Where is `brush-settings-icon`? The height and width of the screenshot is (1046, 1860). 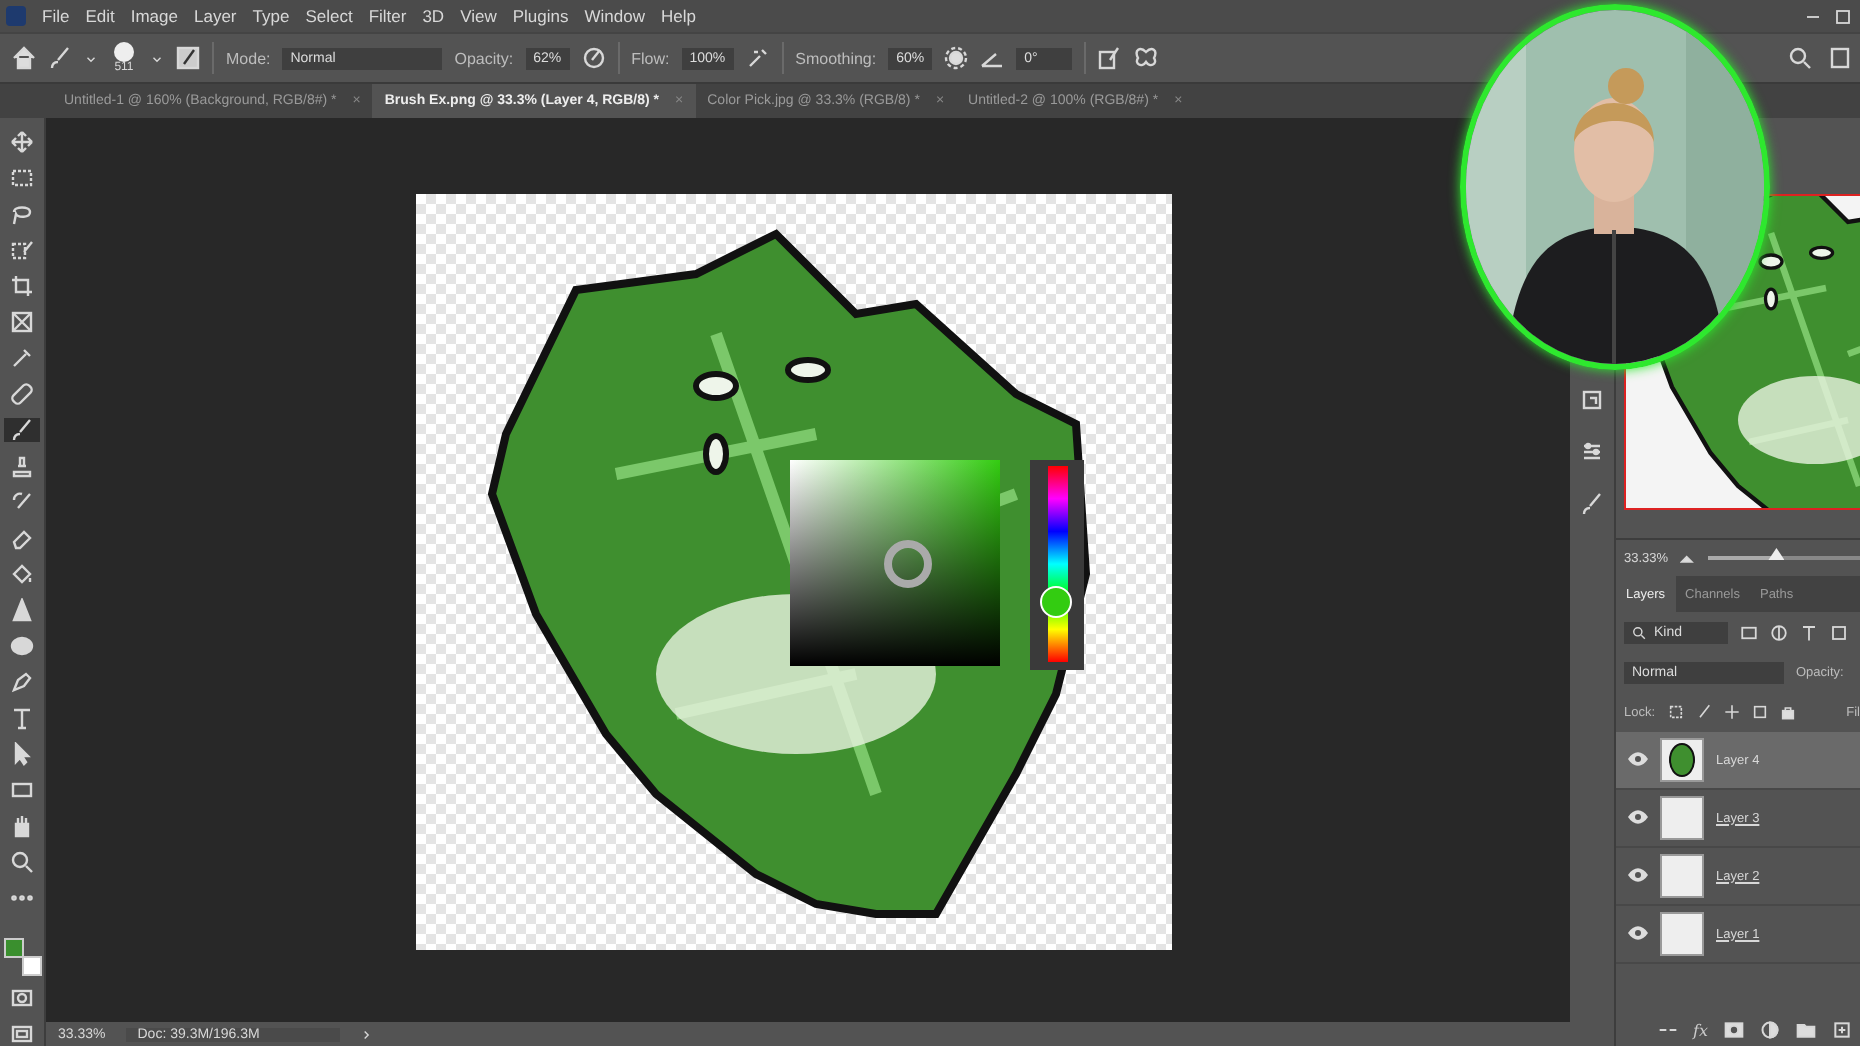 brush-settings-icon is located at coordinates (188, 58).